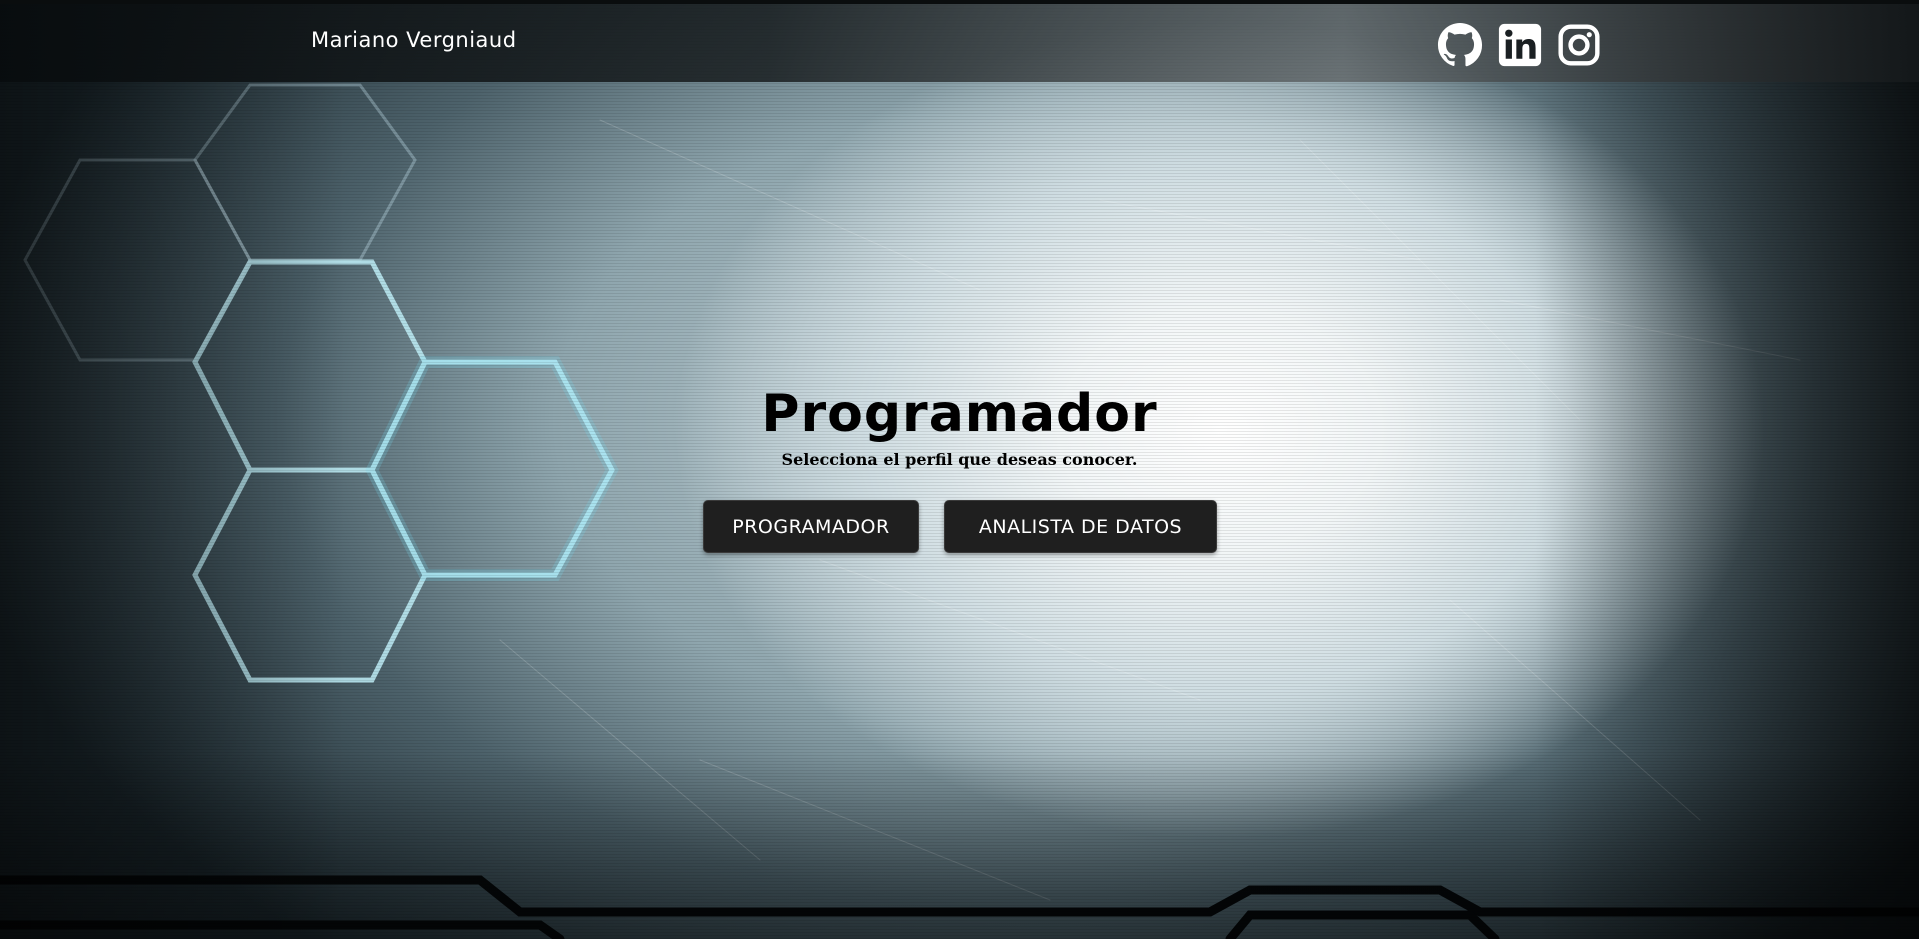 The width and height of the screenshot is (1919, 939). What do you see at coordinates (959, 459) in the screenshot?
I see `page-subtitle: Selecciona el perfil que deseas conocer.` at bounding box center [959, 459].